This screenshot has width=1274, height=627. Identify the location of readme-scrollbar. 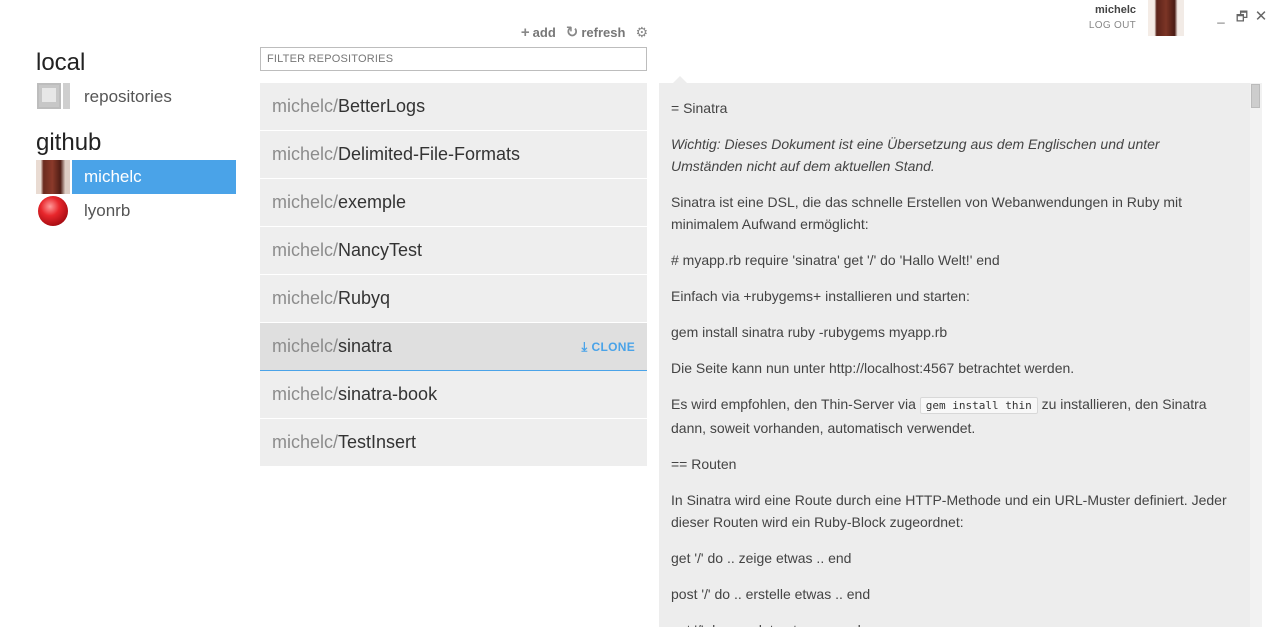
(1256, 355).